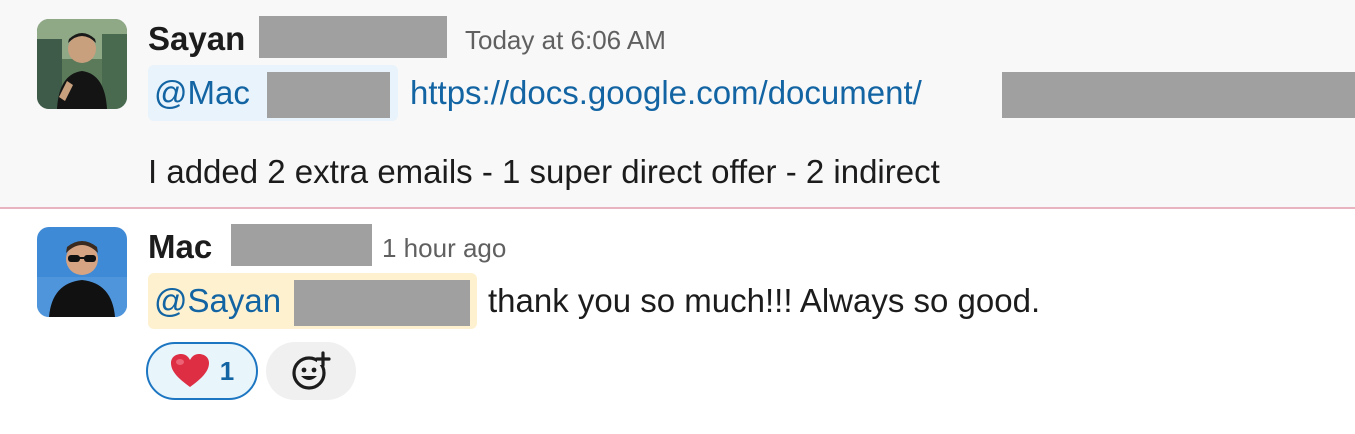 The width and height of the screenshot is (1355, 434). Describe the element at coordinates (180, 247) in the screenshot. I see `author-name: Mac` at that location.